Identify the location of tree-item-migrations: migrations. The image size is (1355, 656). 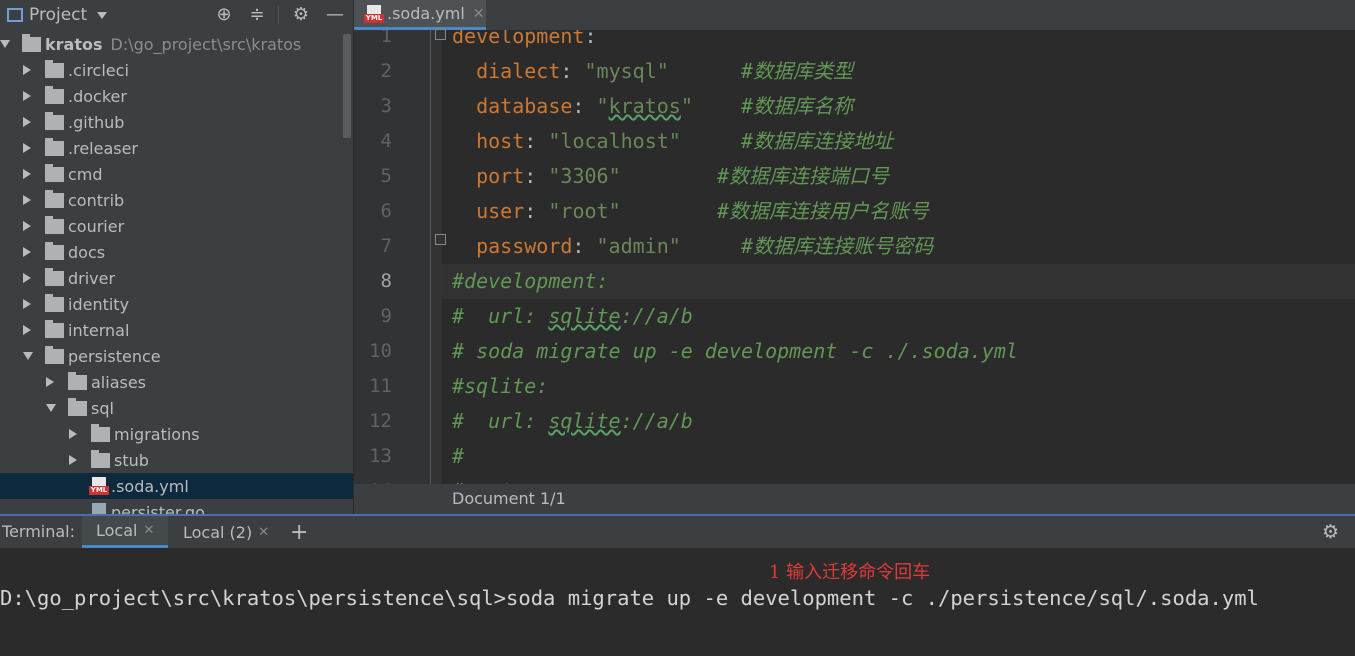
(176, 434).